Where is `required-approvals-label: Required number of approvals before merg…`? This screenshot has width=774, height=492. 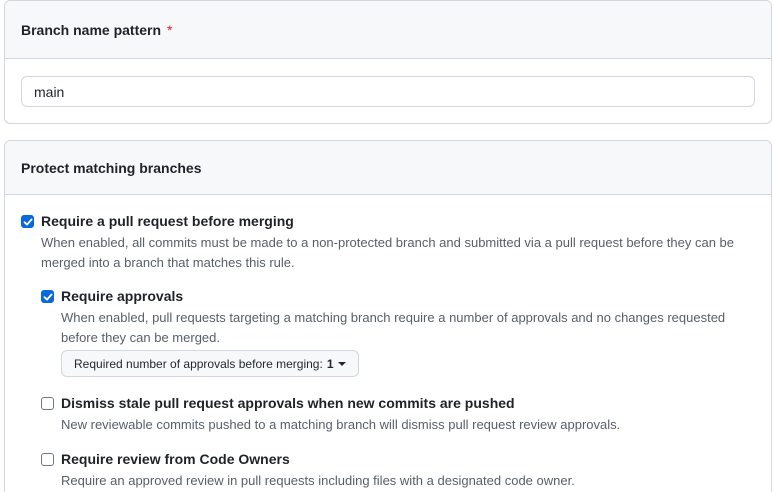 required-approvals-label: Required number of approvals before merg… is located at coordinates (198, 363).